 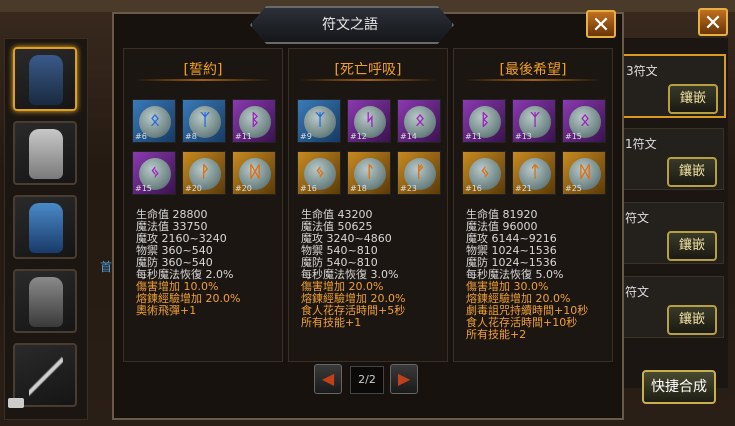 I want to click on rune-icon: ᛚ #18, so click(x=369, y=173).